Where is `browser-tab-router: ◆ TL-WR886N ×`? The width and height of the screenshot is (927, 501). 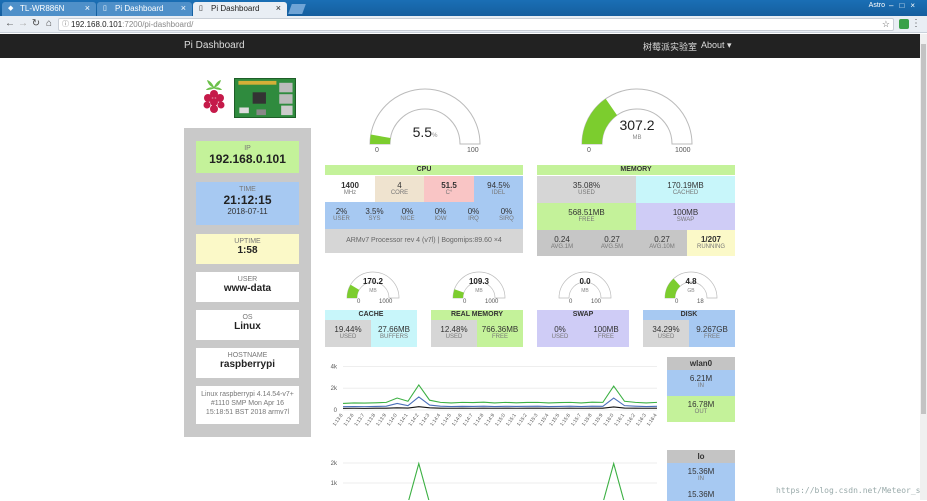
browser-tab-router: ◆ TL-WR886N × is located at coordinates (49, 9).